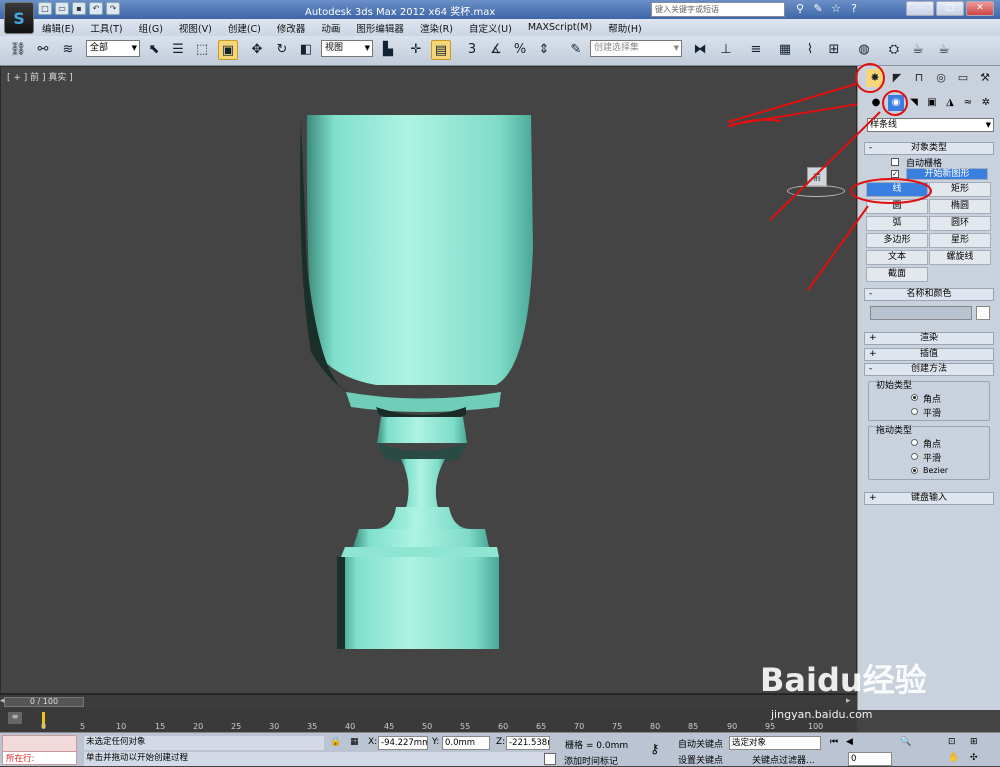  What do you see at coordinates (45, 8) in the screenshot?
I see `new-file-icon: □` at bounding box center [45, 8].